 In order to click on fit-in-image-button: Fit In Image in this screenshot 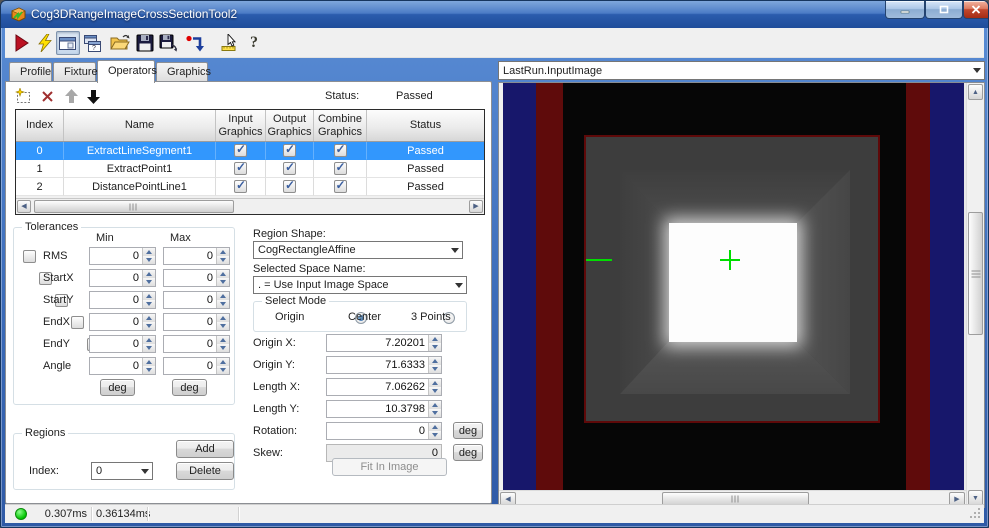, I will do `click(389, 467)`.